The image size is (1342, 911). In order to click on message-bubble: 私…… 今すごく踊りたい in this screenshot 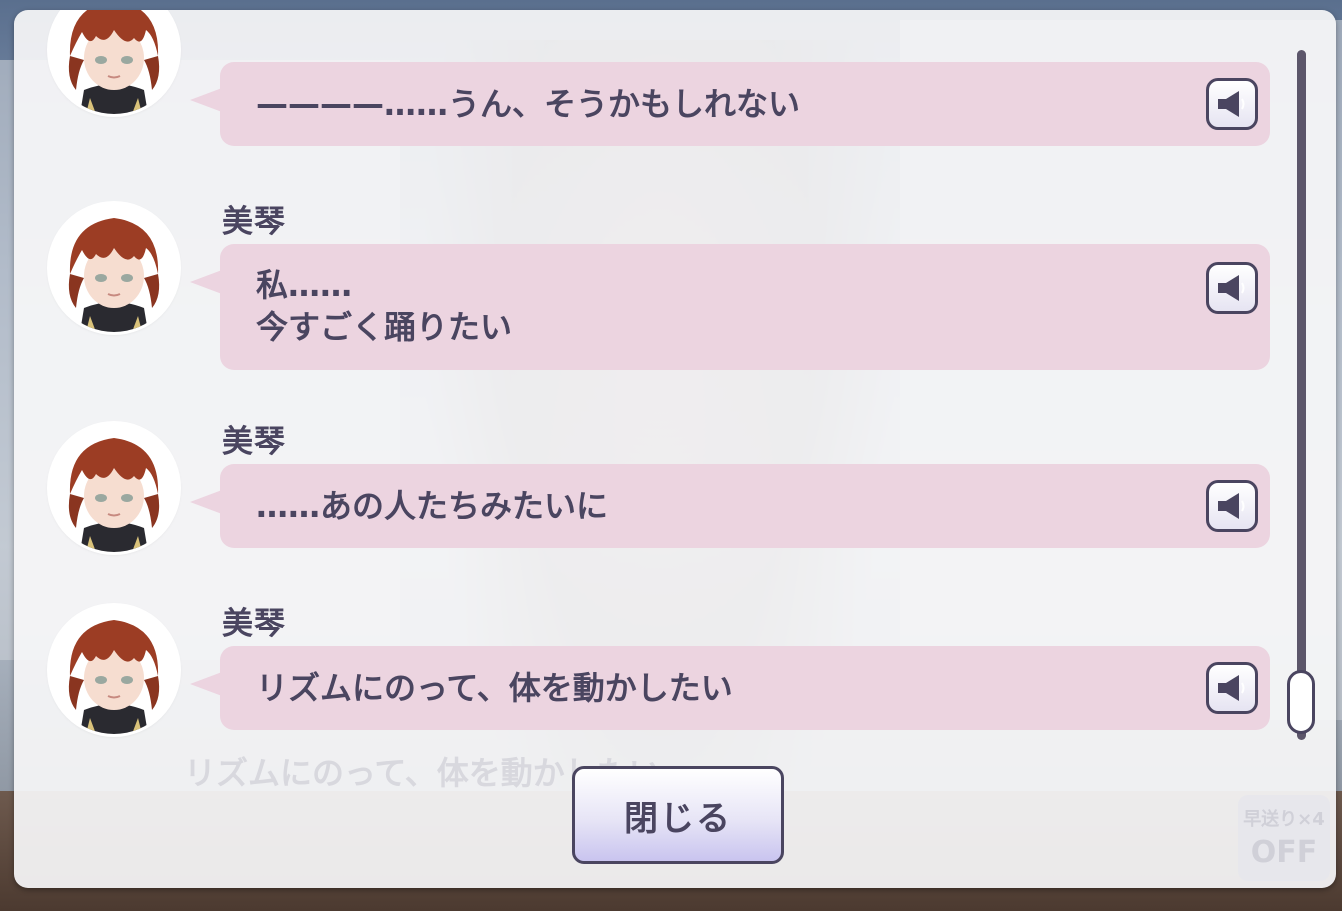, I will do `click(730, 307)`.